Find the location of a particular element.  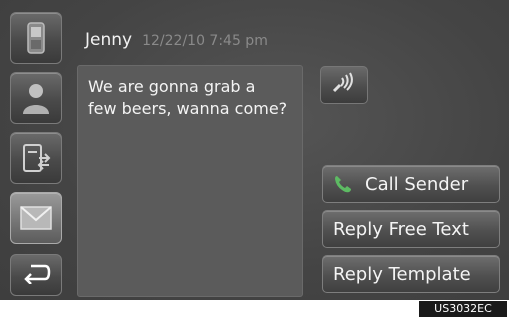

call-sender-label: Call Sender is located at coordinates (417, 184).